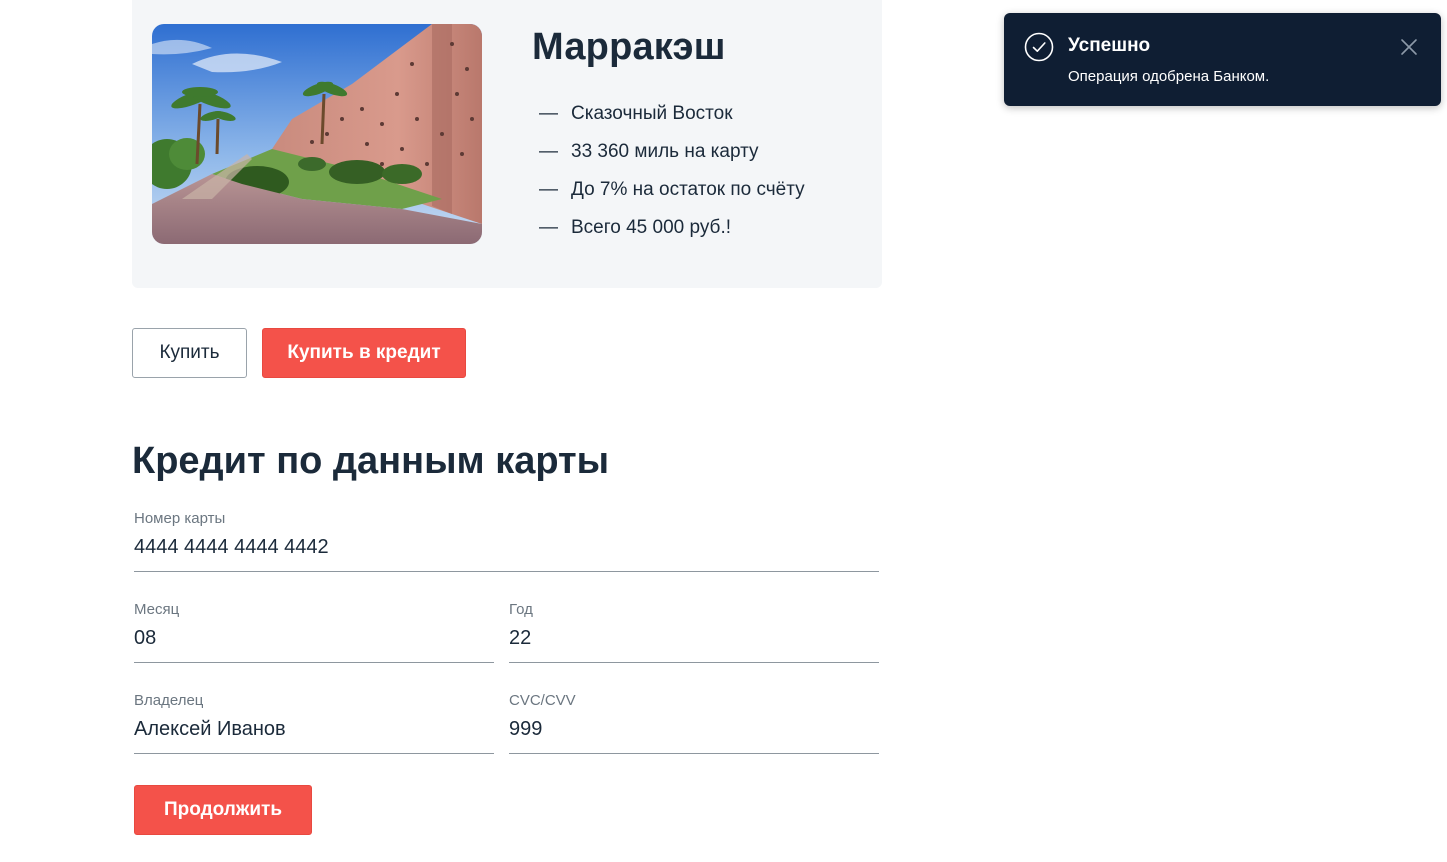 This screenshot has height=862, width=1447. I want to click on feature-item: — До 7% на остаток по счёту, so click(672, 195).